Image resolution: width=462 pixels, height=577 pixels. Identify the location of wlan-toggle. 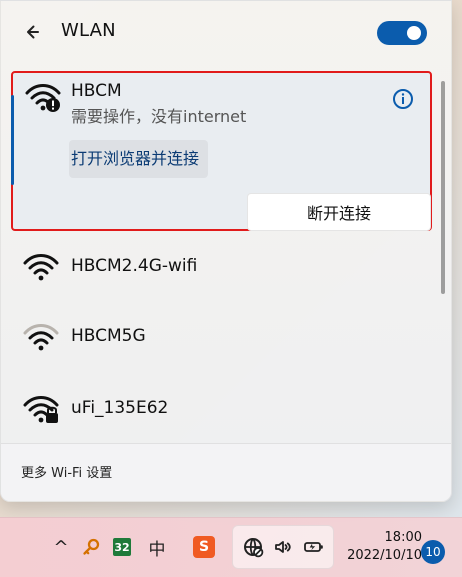
(402, 33).